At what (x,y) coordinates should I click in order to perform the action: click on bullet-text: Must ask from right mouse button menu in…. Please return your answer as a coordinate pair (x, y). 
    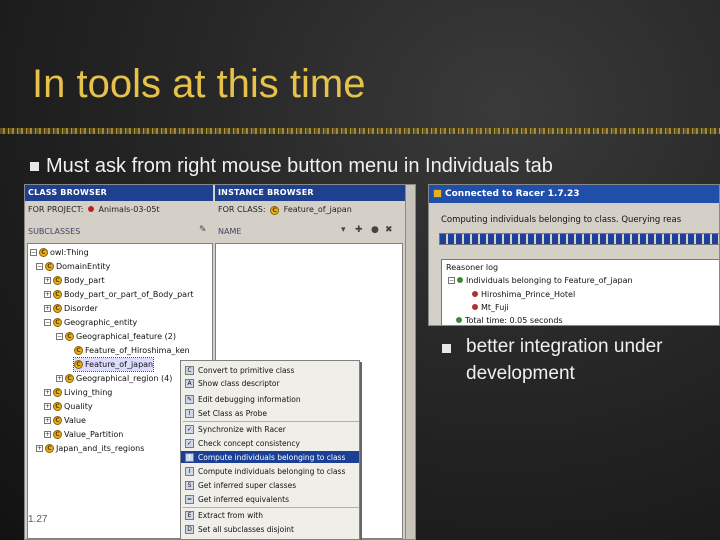
    Looking at the image, I should click on (299, 166).